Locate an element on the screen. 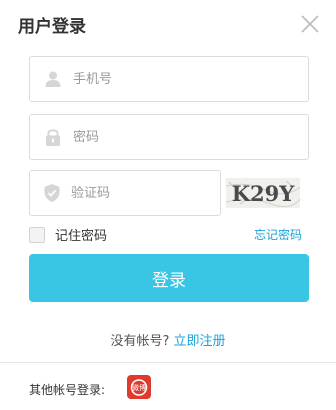 This screenshot has height=410, width=336. register-prompt: 没有帐号? 立即注册 is located at coordinates (168, 339).